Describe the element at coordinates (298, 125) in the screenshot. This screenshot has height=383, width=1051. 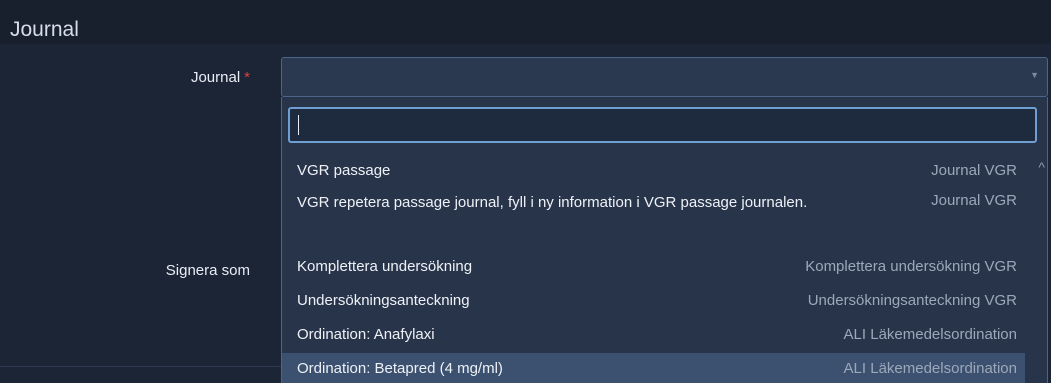
I see `text-cursor` at that location.